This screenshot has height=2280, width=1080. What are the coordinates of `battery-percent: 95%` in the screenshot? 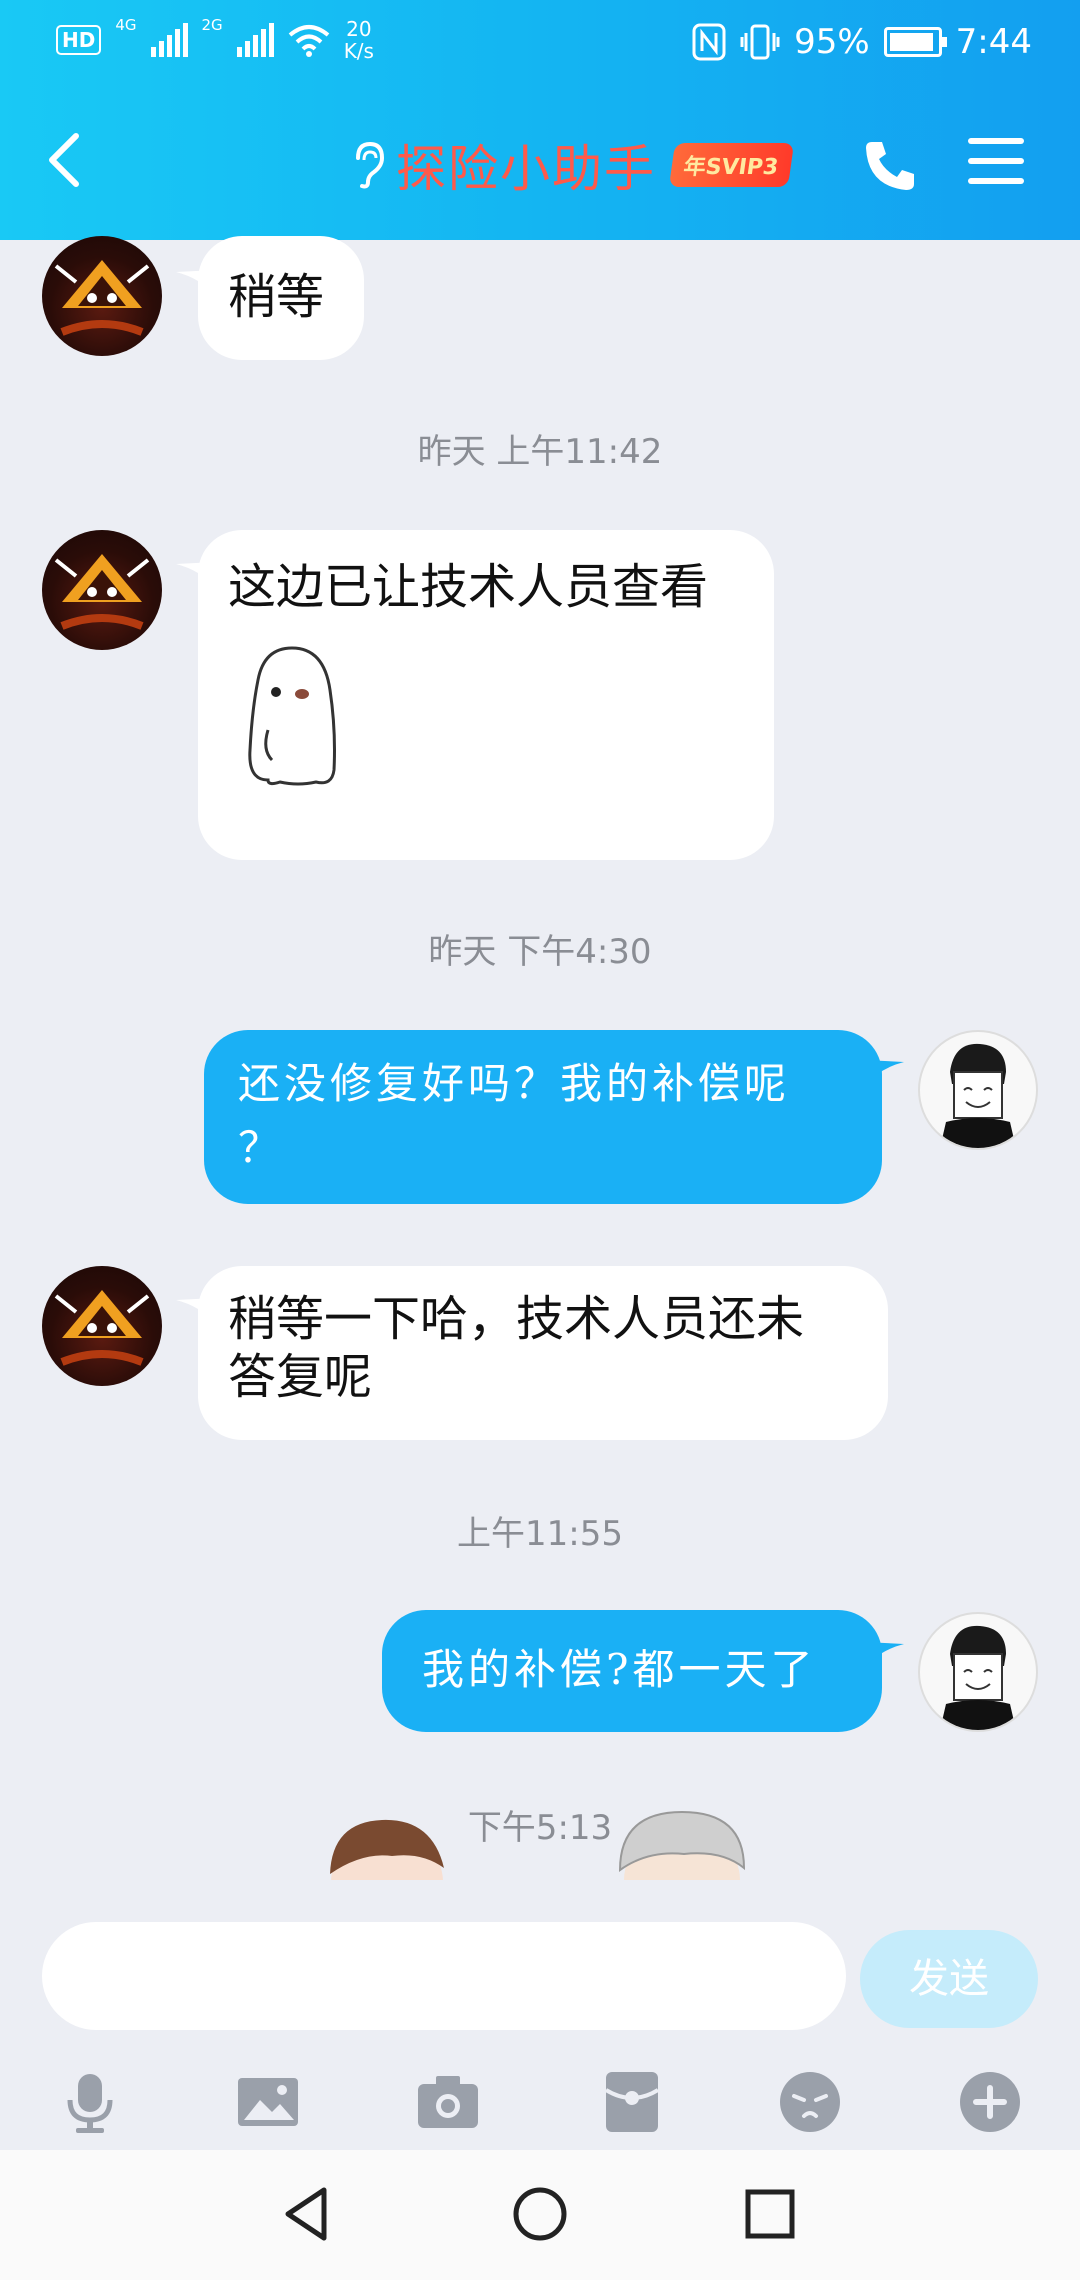 It's located at (832, 42).